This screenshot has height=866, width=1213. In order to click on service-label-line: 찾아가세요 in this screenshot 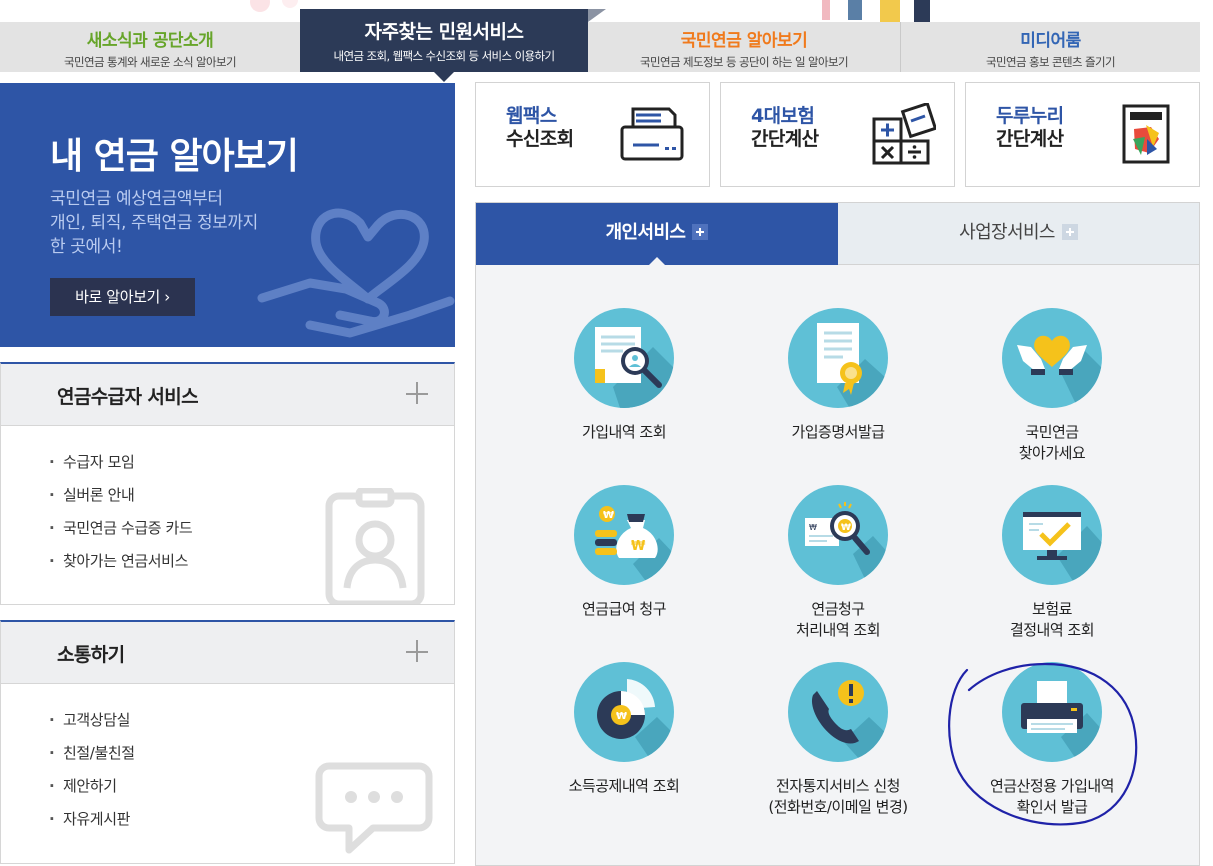, I will do `click(1052, 453)`.